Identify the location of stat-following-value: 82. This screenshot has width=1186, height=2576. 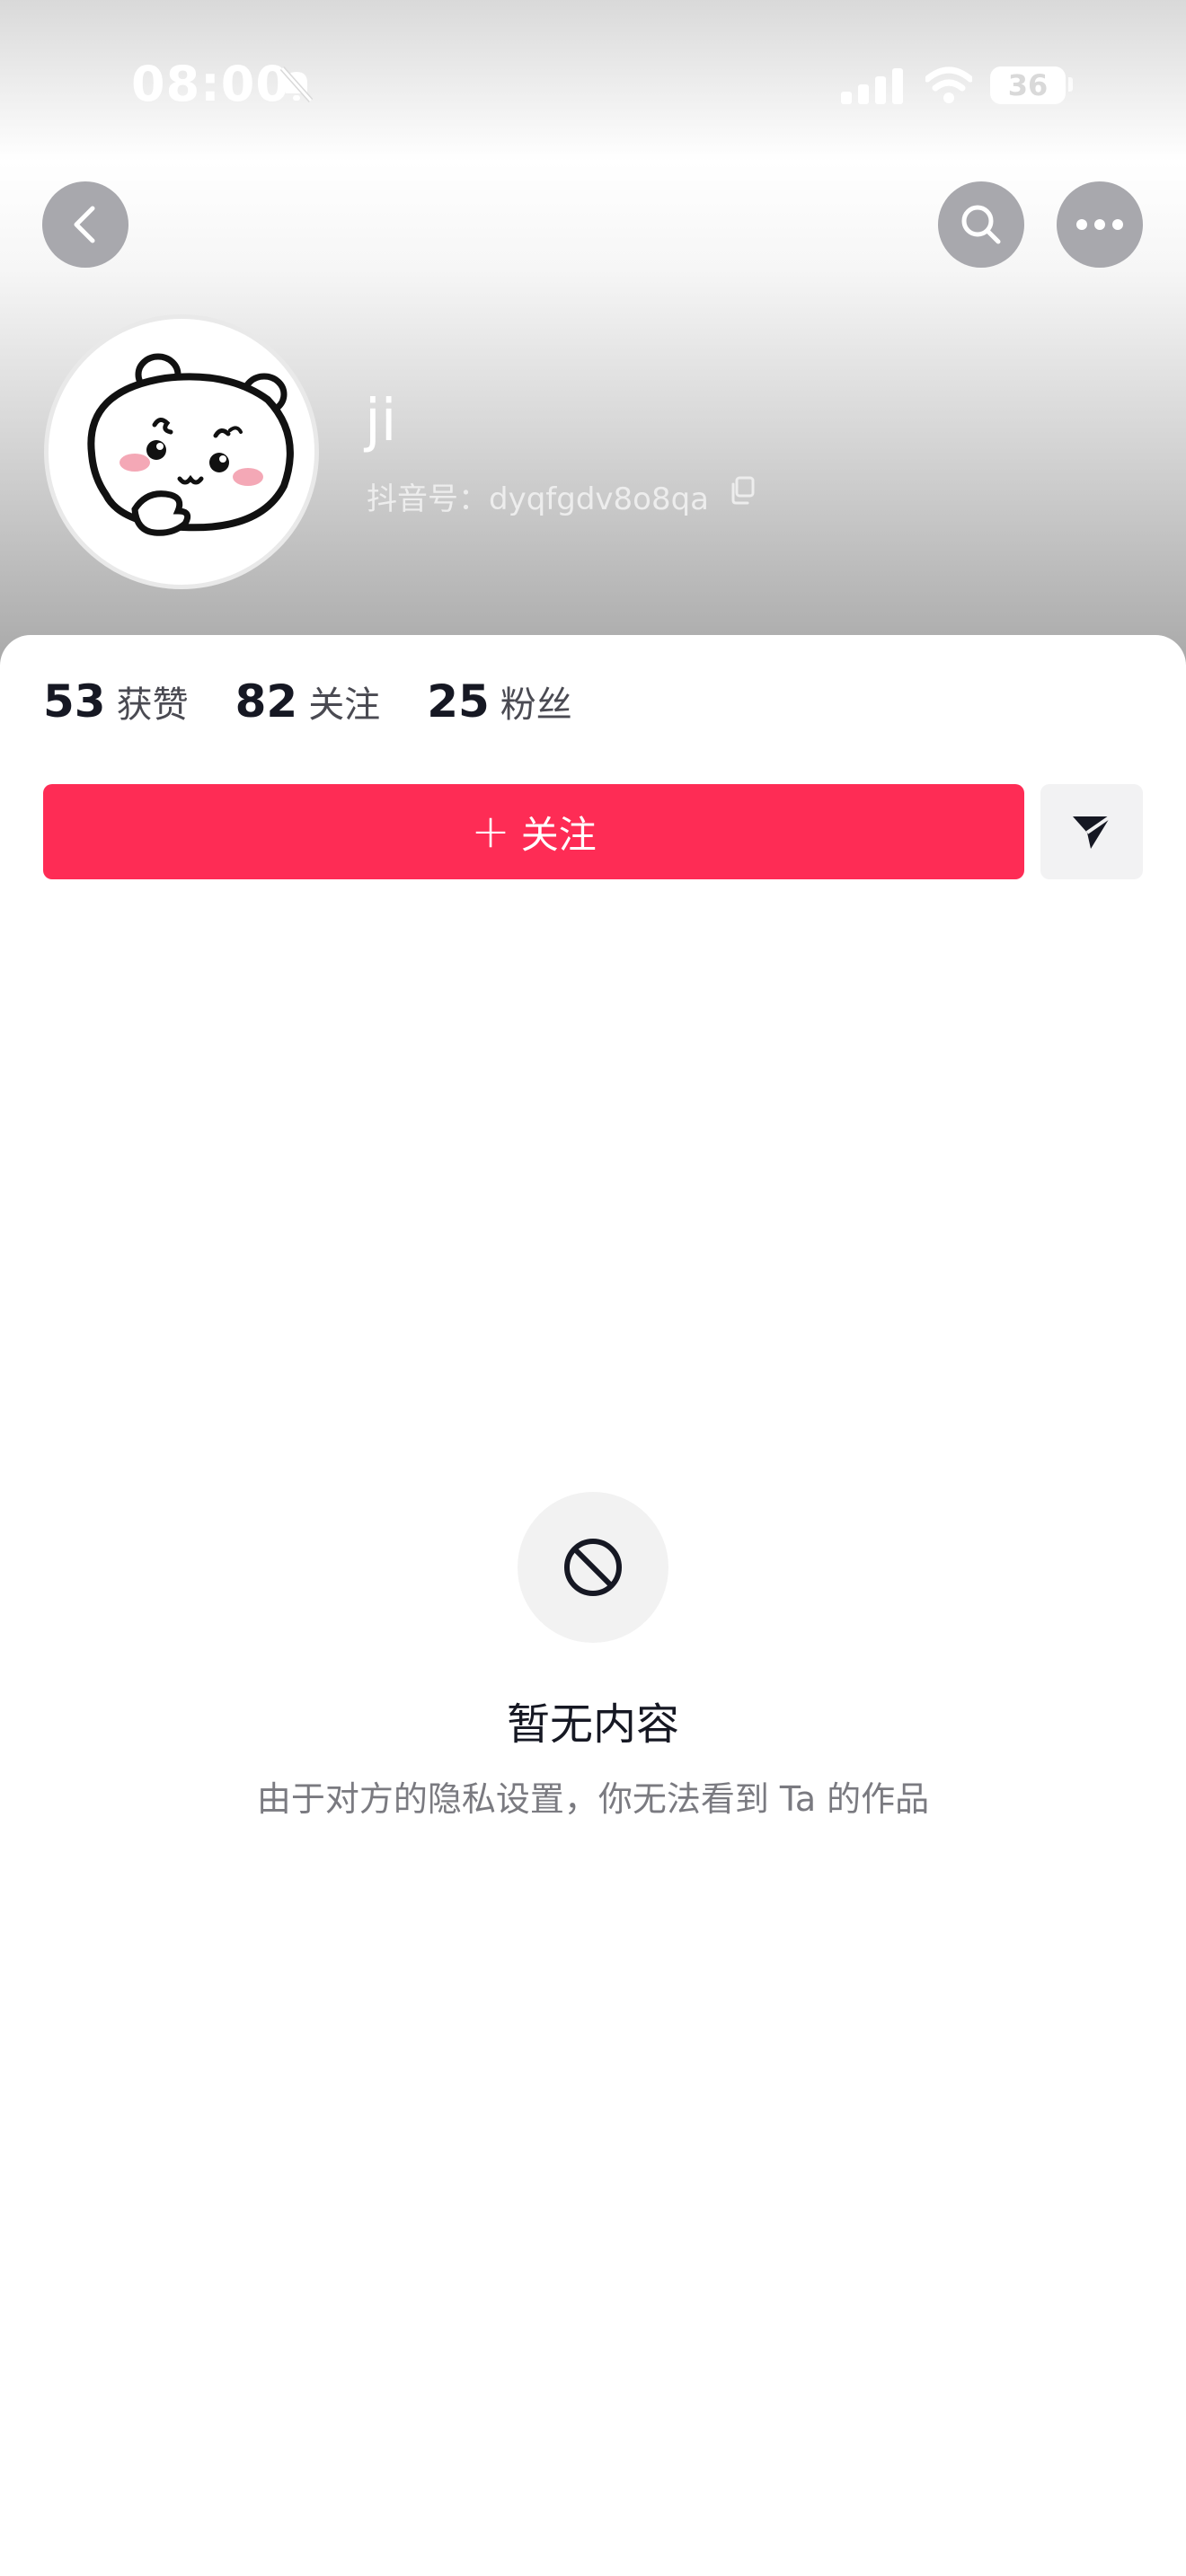
(266, 701).